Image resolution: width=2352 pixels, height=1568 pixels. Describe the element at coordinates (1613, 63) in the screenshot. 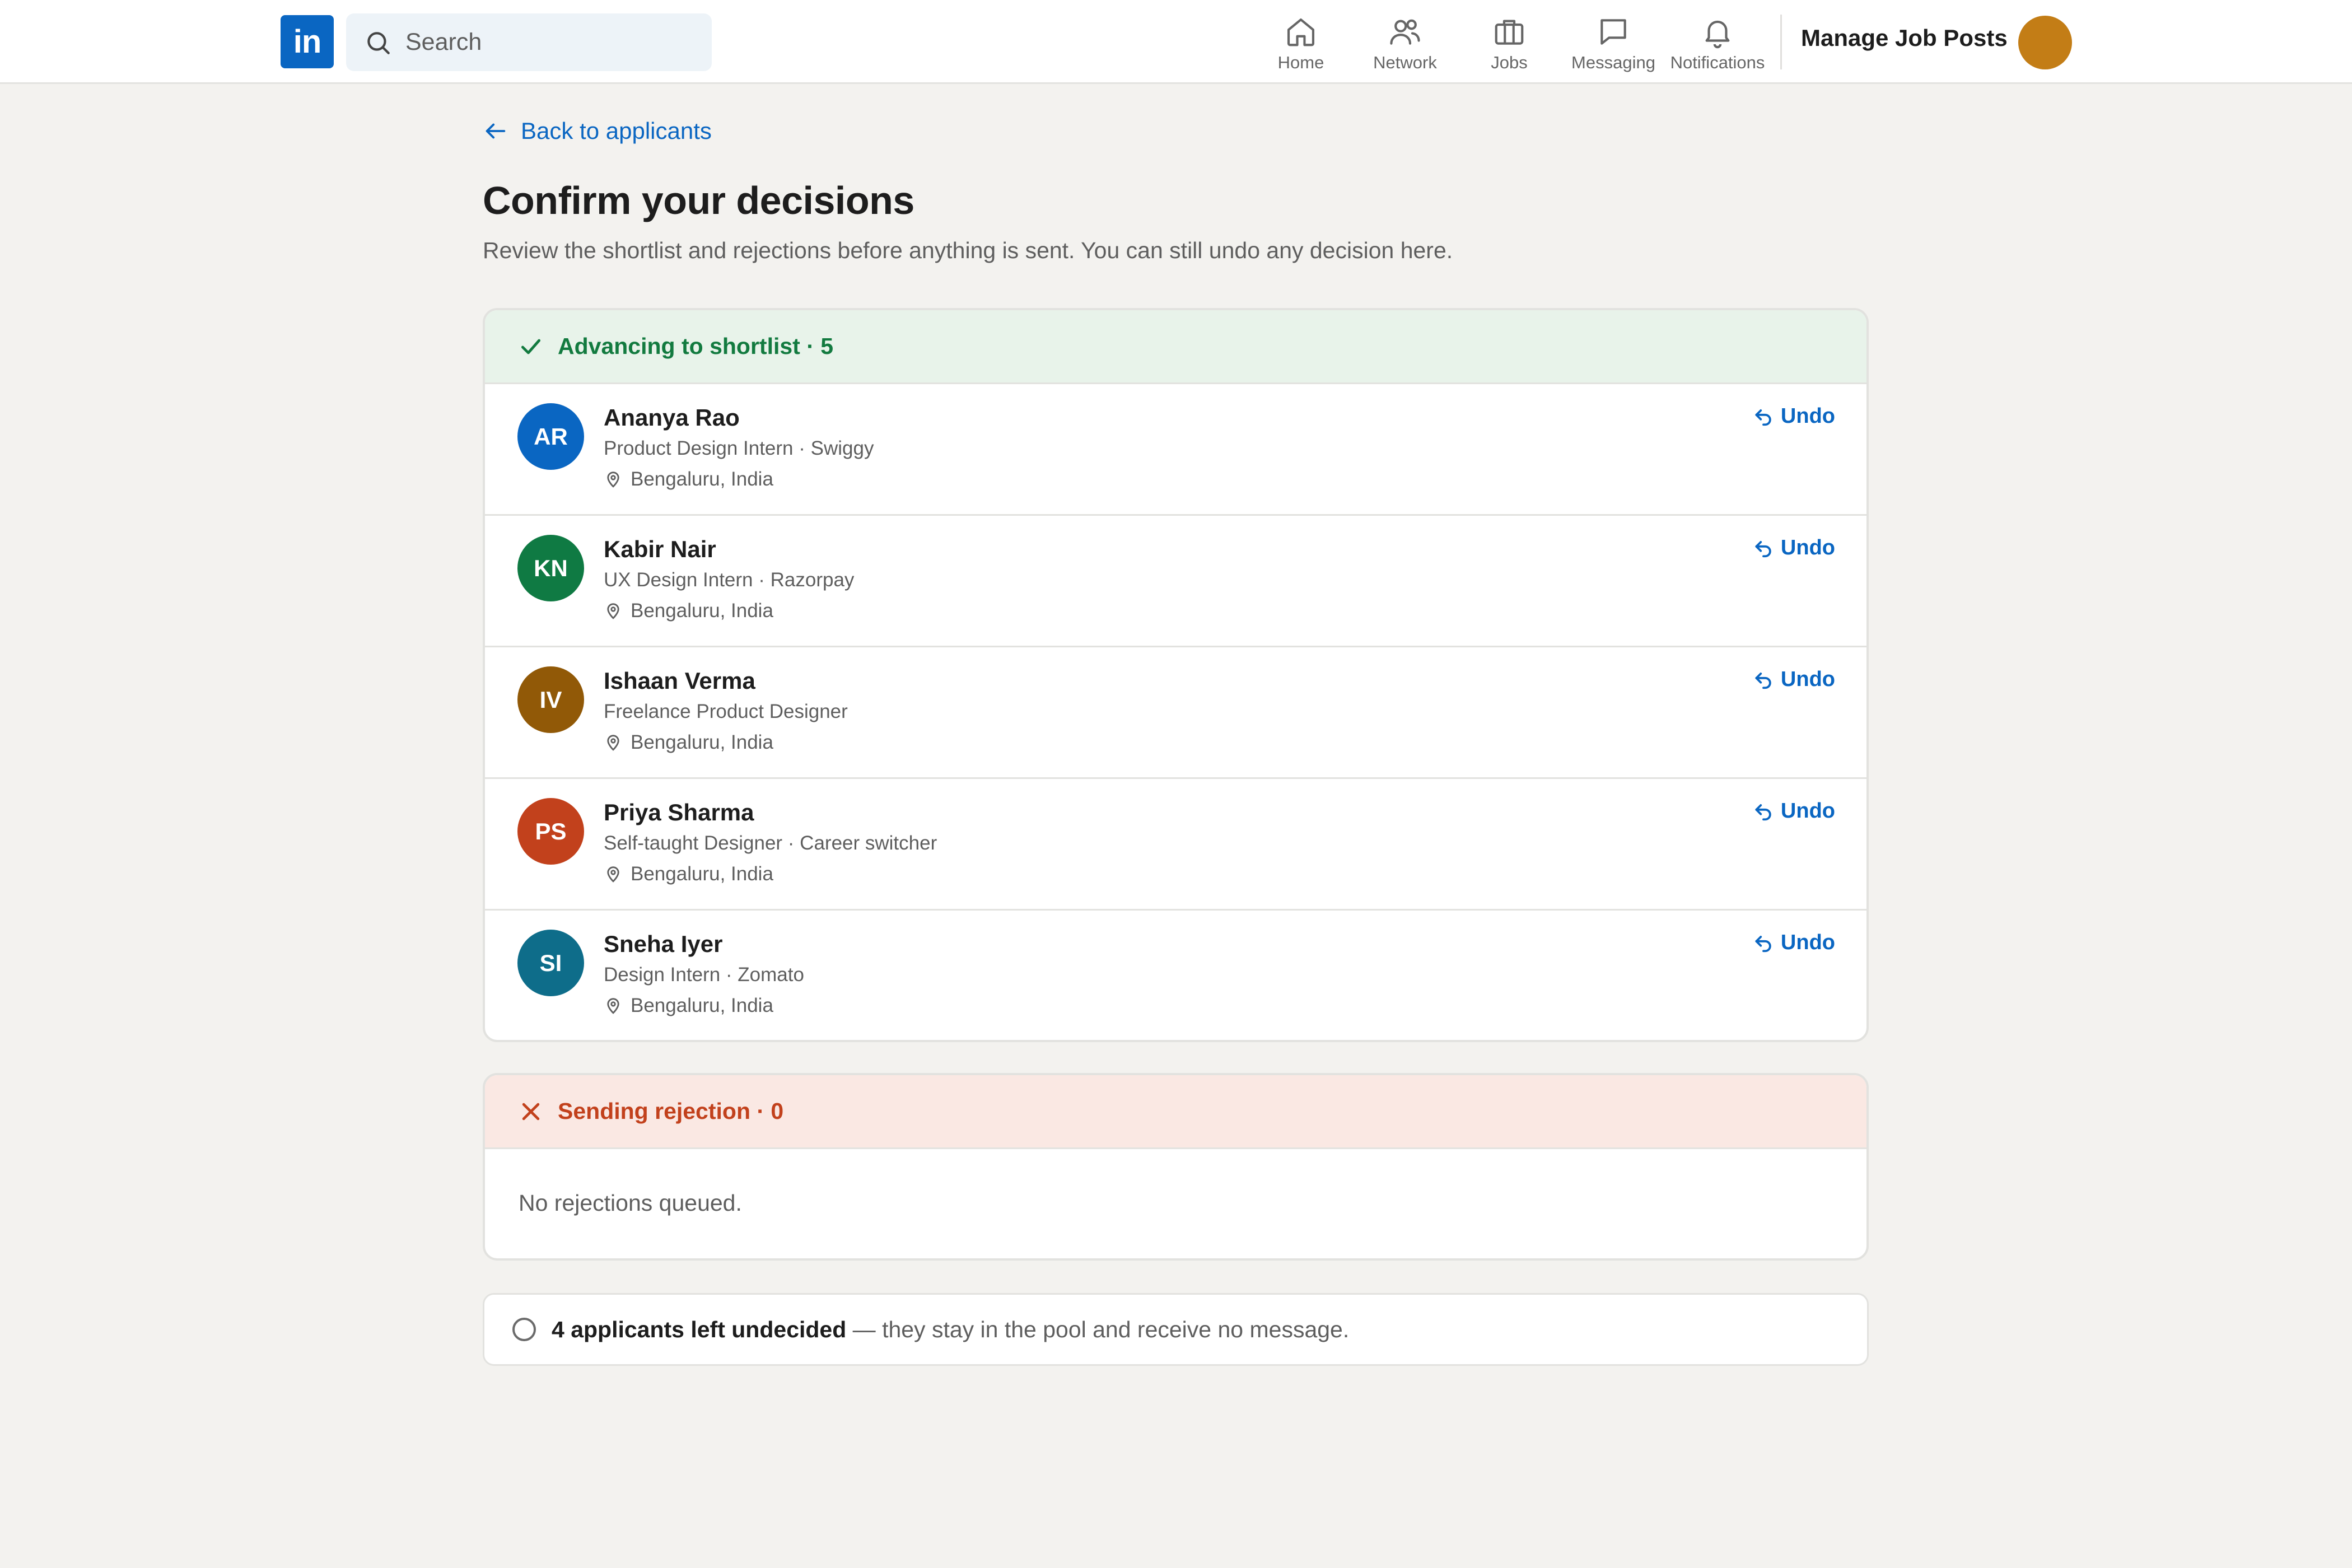

I see `nav-label-messaging: Messaging` at that location.